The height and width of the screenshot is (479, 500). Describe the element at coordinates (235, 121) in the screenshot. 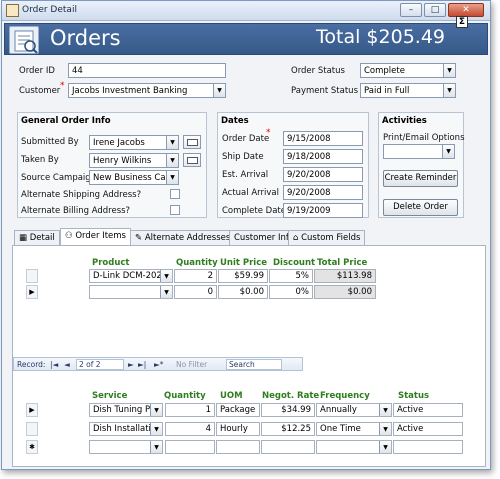

I see `dates-title: Dates` at that location.